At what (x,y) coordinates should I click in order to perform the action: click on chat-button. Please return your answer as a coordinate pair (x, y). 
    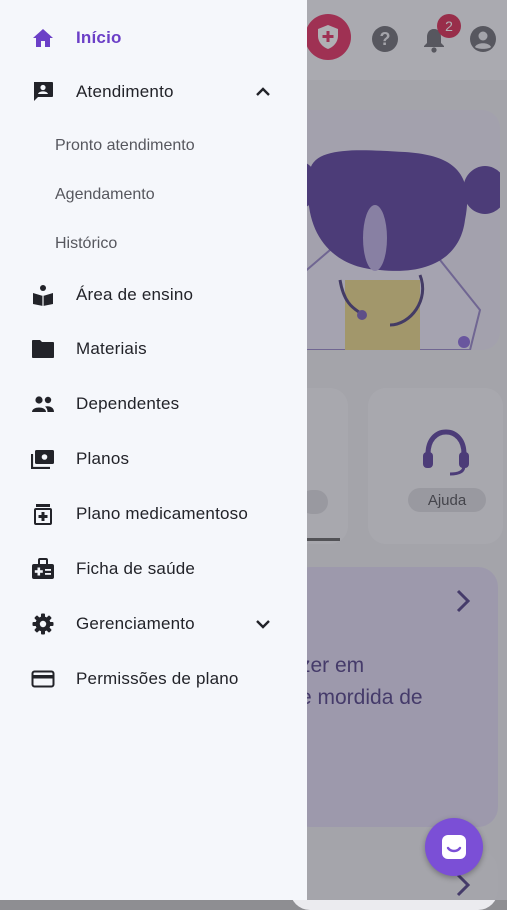
    Looking at the image, I should click on (454, 847).